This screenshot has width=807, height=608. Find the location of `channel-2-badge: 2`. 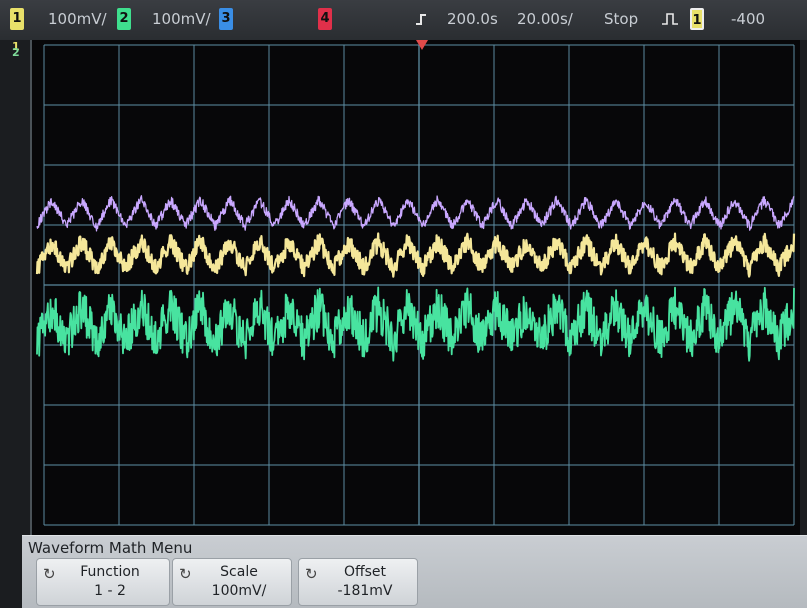

channel-2-badge: 2 is located at coordinates (124, 19).